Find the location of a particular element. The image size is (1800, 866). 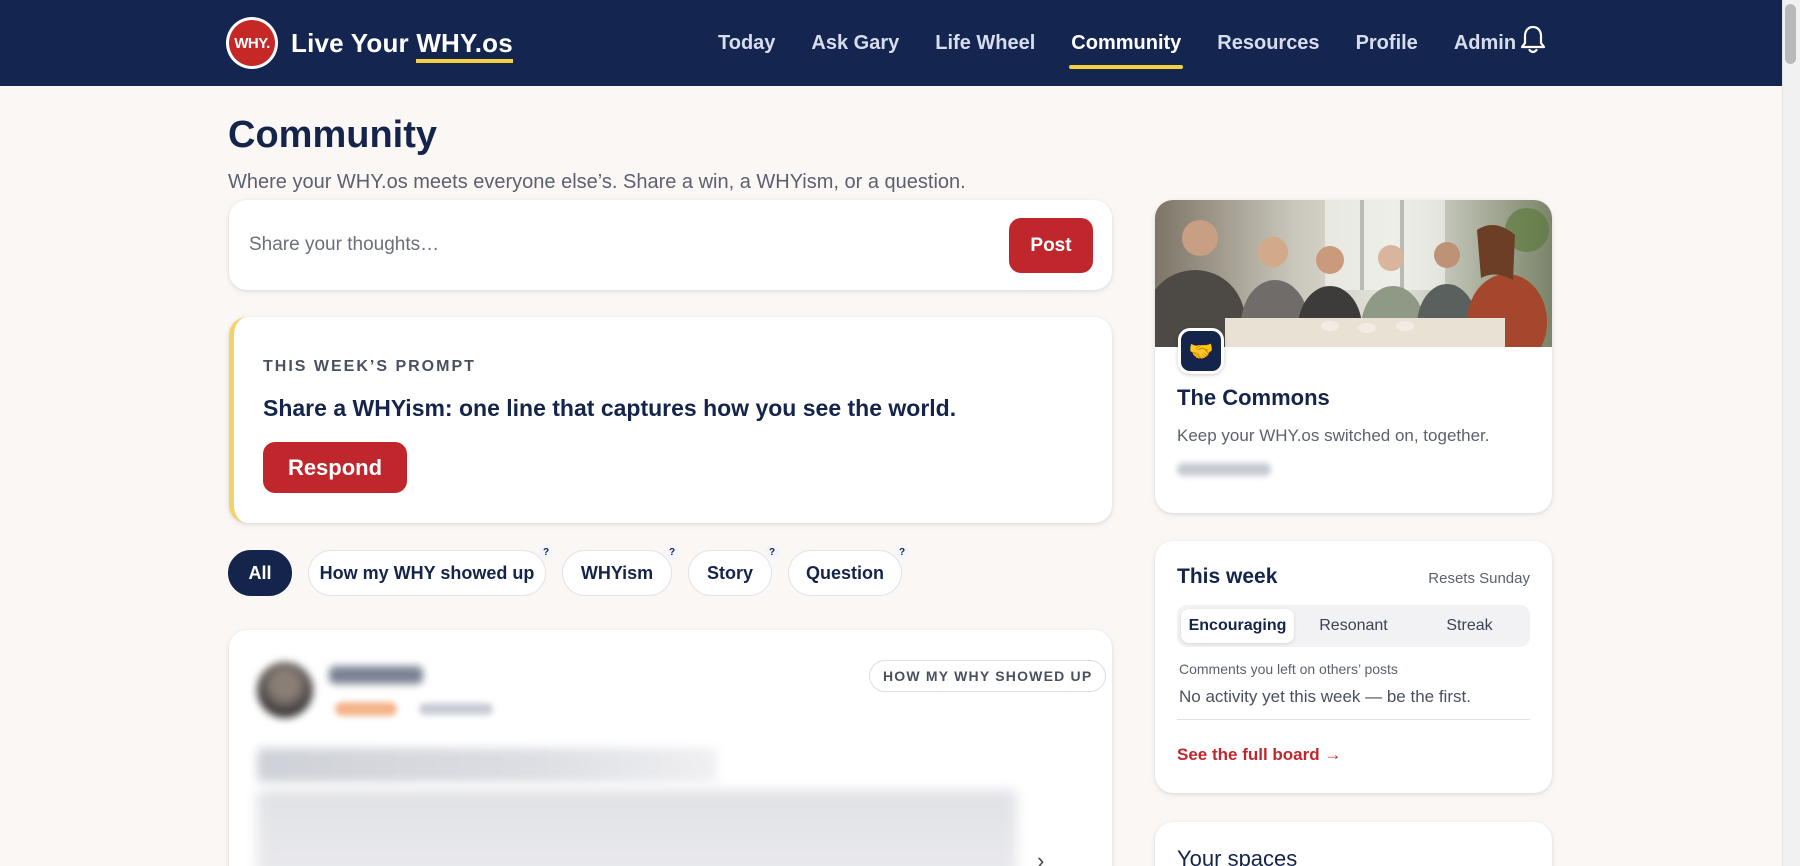

avatar is located at coordinates (285, 690).